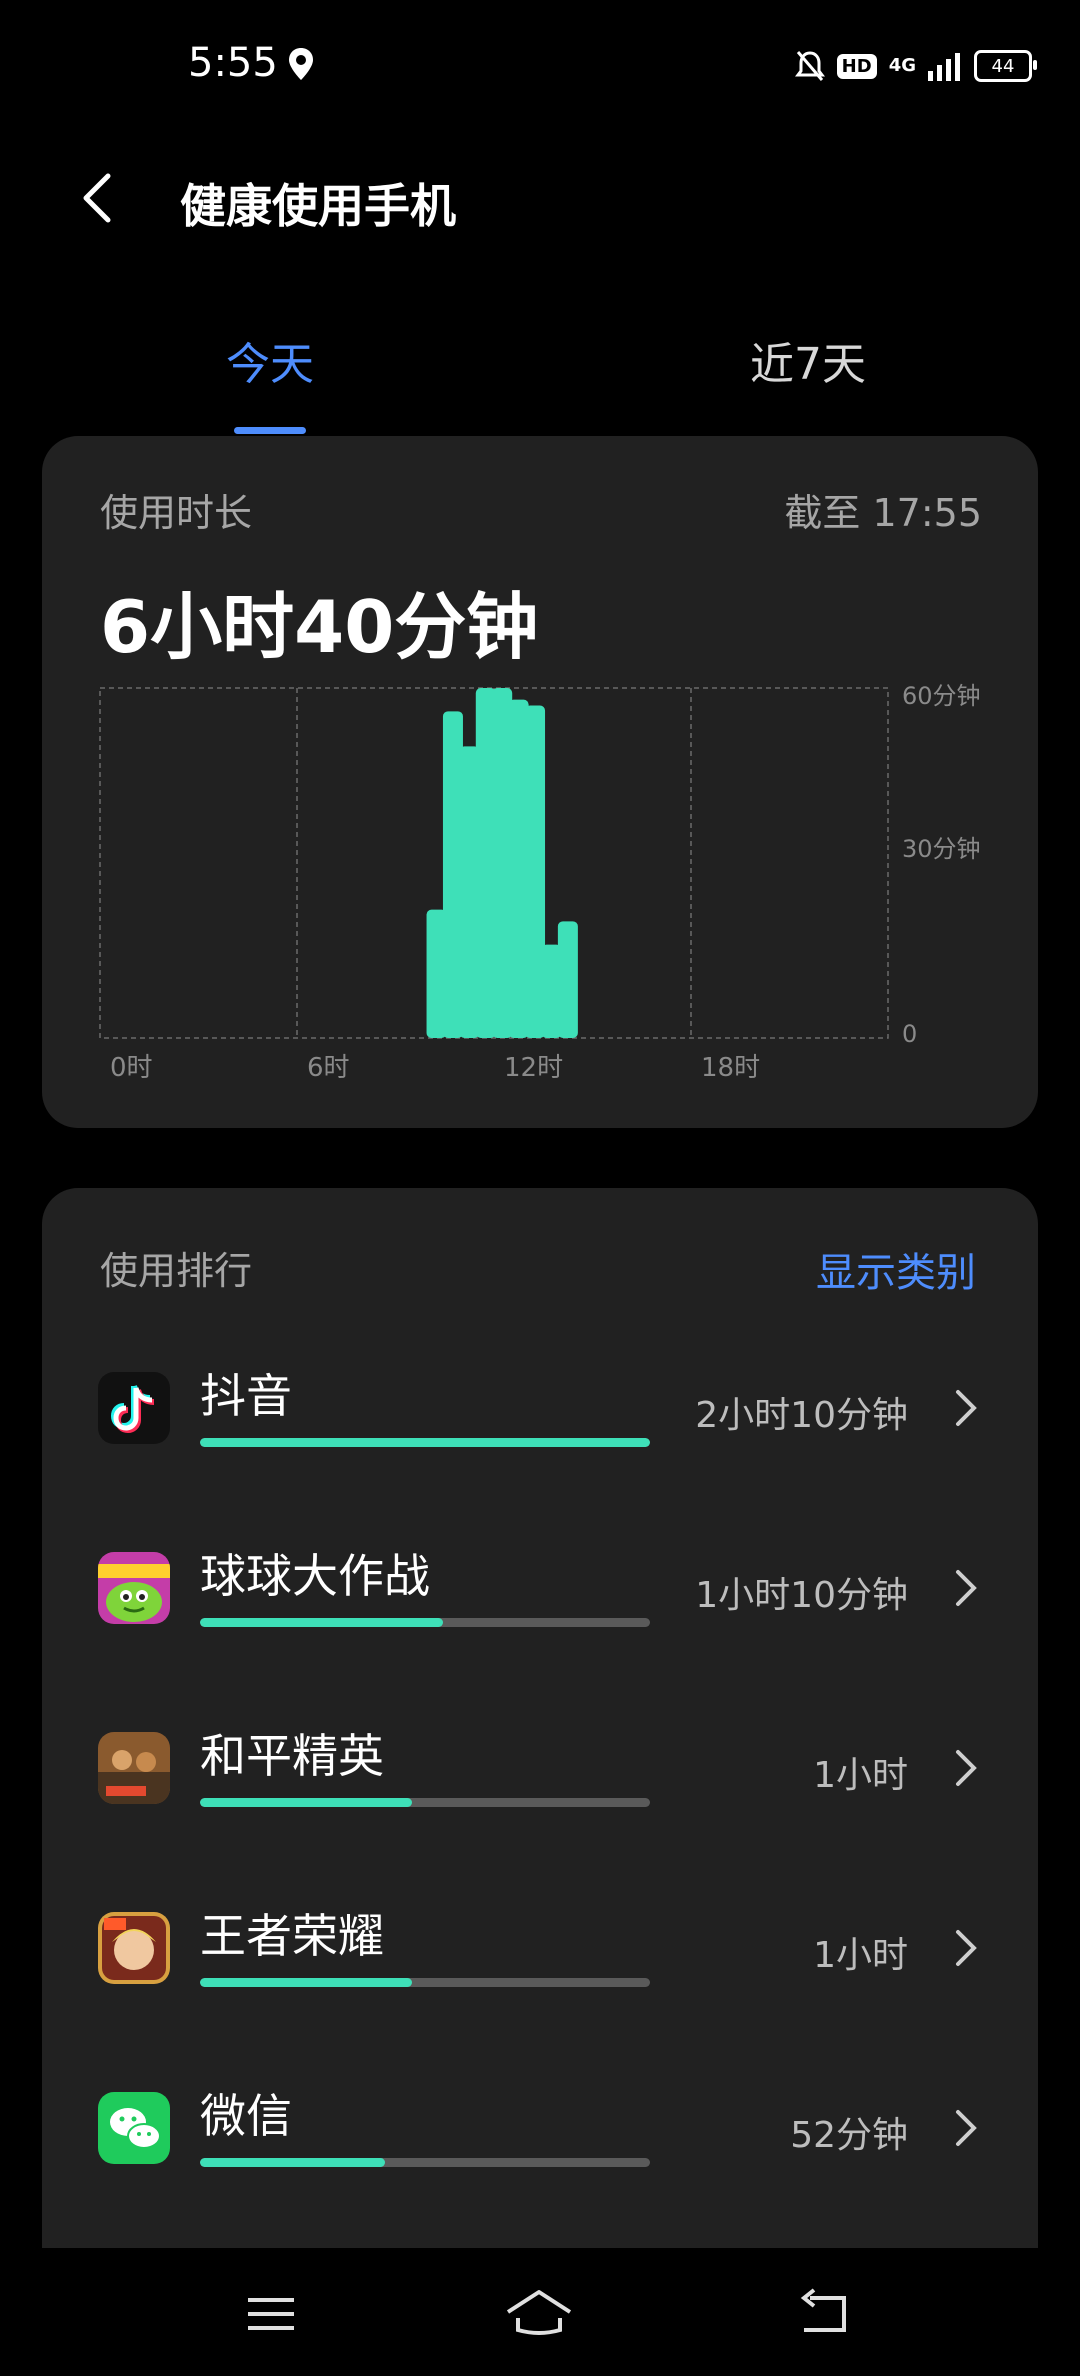 This screenshot has width=1080, height=2376. I want to click on app-row-honor-of-kings: 王者荣耀 1小时, so click(540, 1975).